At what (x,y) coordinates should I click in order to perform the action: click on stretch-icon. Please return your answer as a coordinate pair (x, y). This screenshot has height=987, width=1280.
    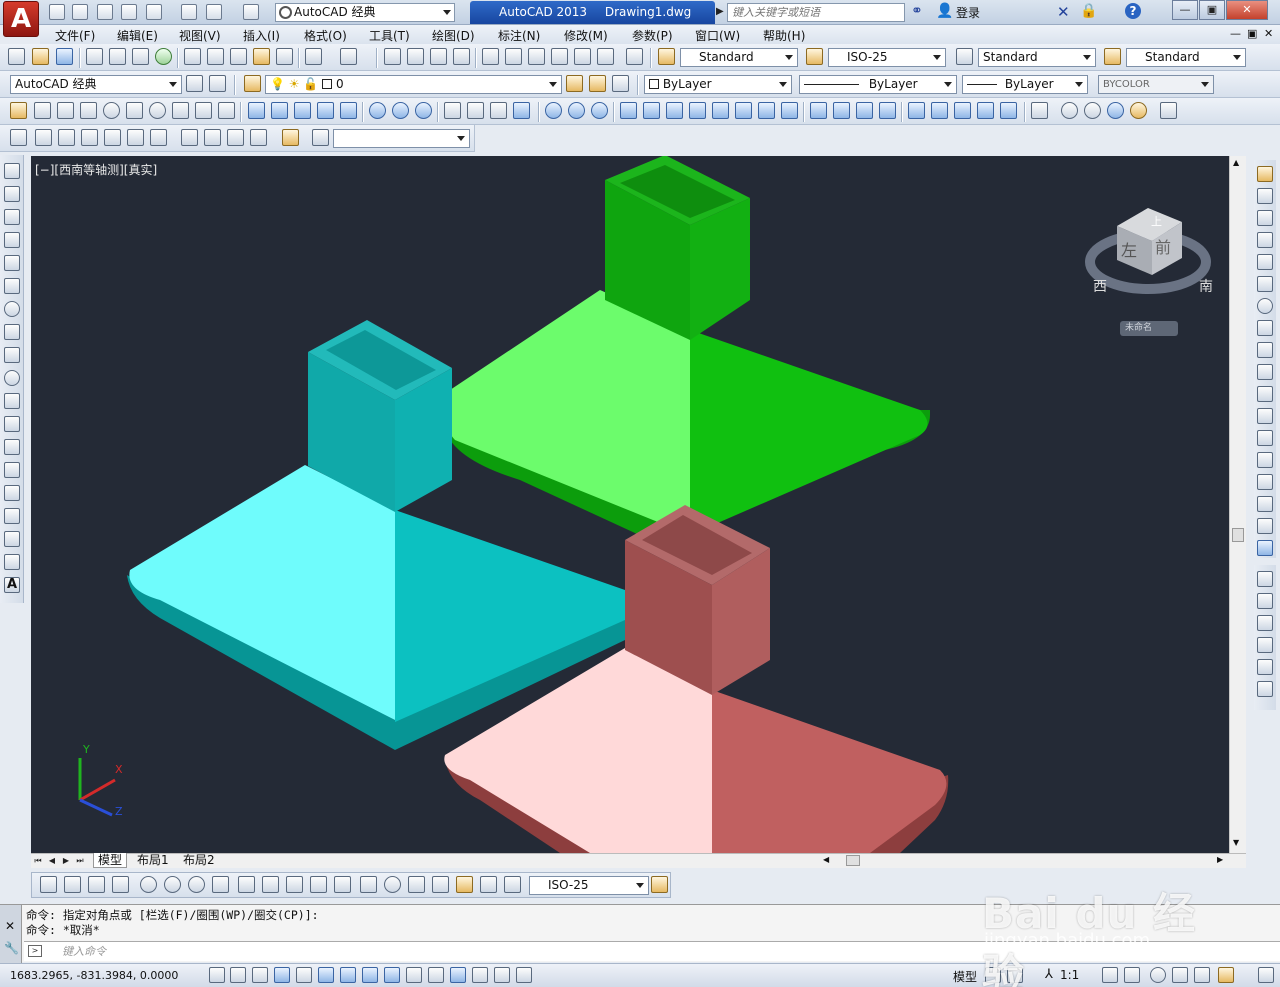
    Looking at the image, I should click on (1265, 350).